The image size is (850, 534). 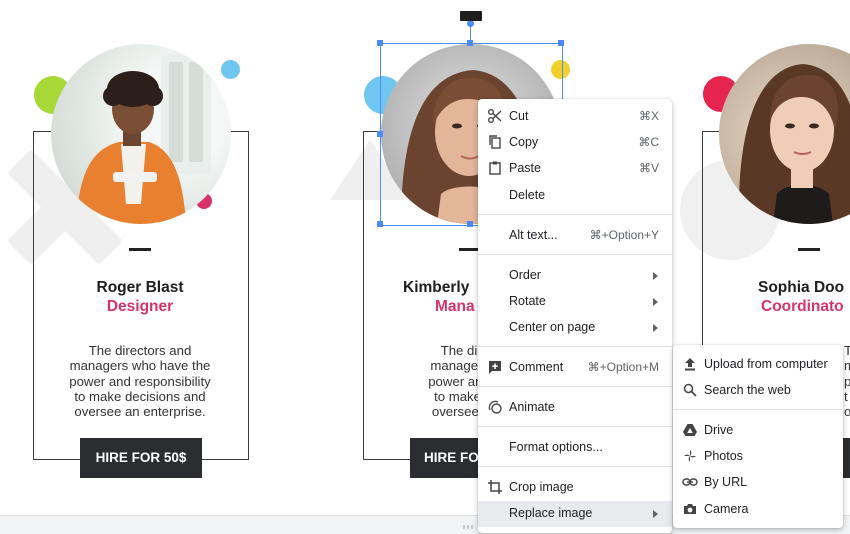 What do you see at coordinates (575, 514) in the screenshot?
I see `menu-item-replace-image: Replace image` at bounding box center [575, 514].